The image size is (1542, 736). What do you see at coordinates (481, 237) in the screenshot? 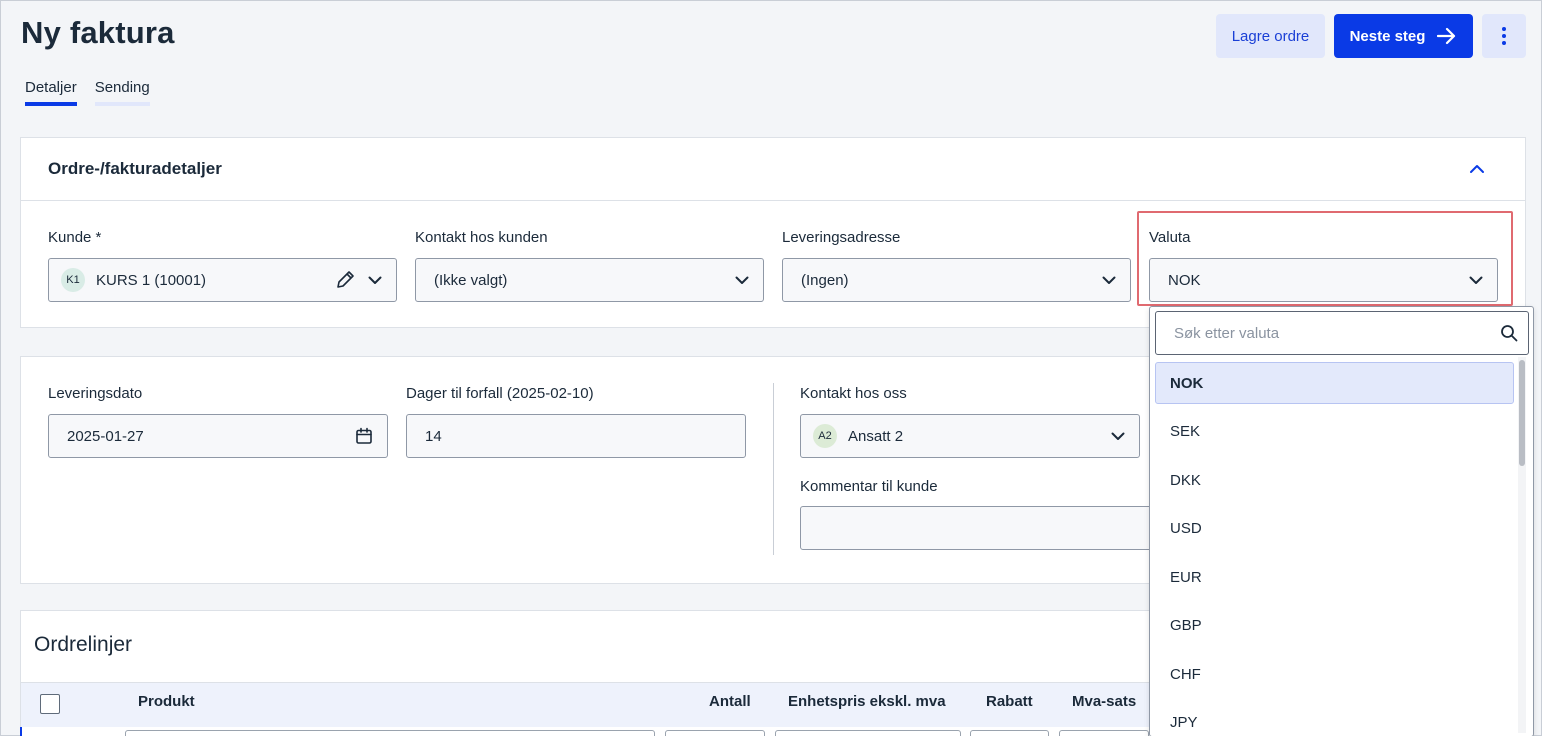
I see `customer-contact-label: Kontakt hos kunden` at bounding box center [481, 237].